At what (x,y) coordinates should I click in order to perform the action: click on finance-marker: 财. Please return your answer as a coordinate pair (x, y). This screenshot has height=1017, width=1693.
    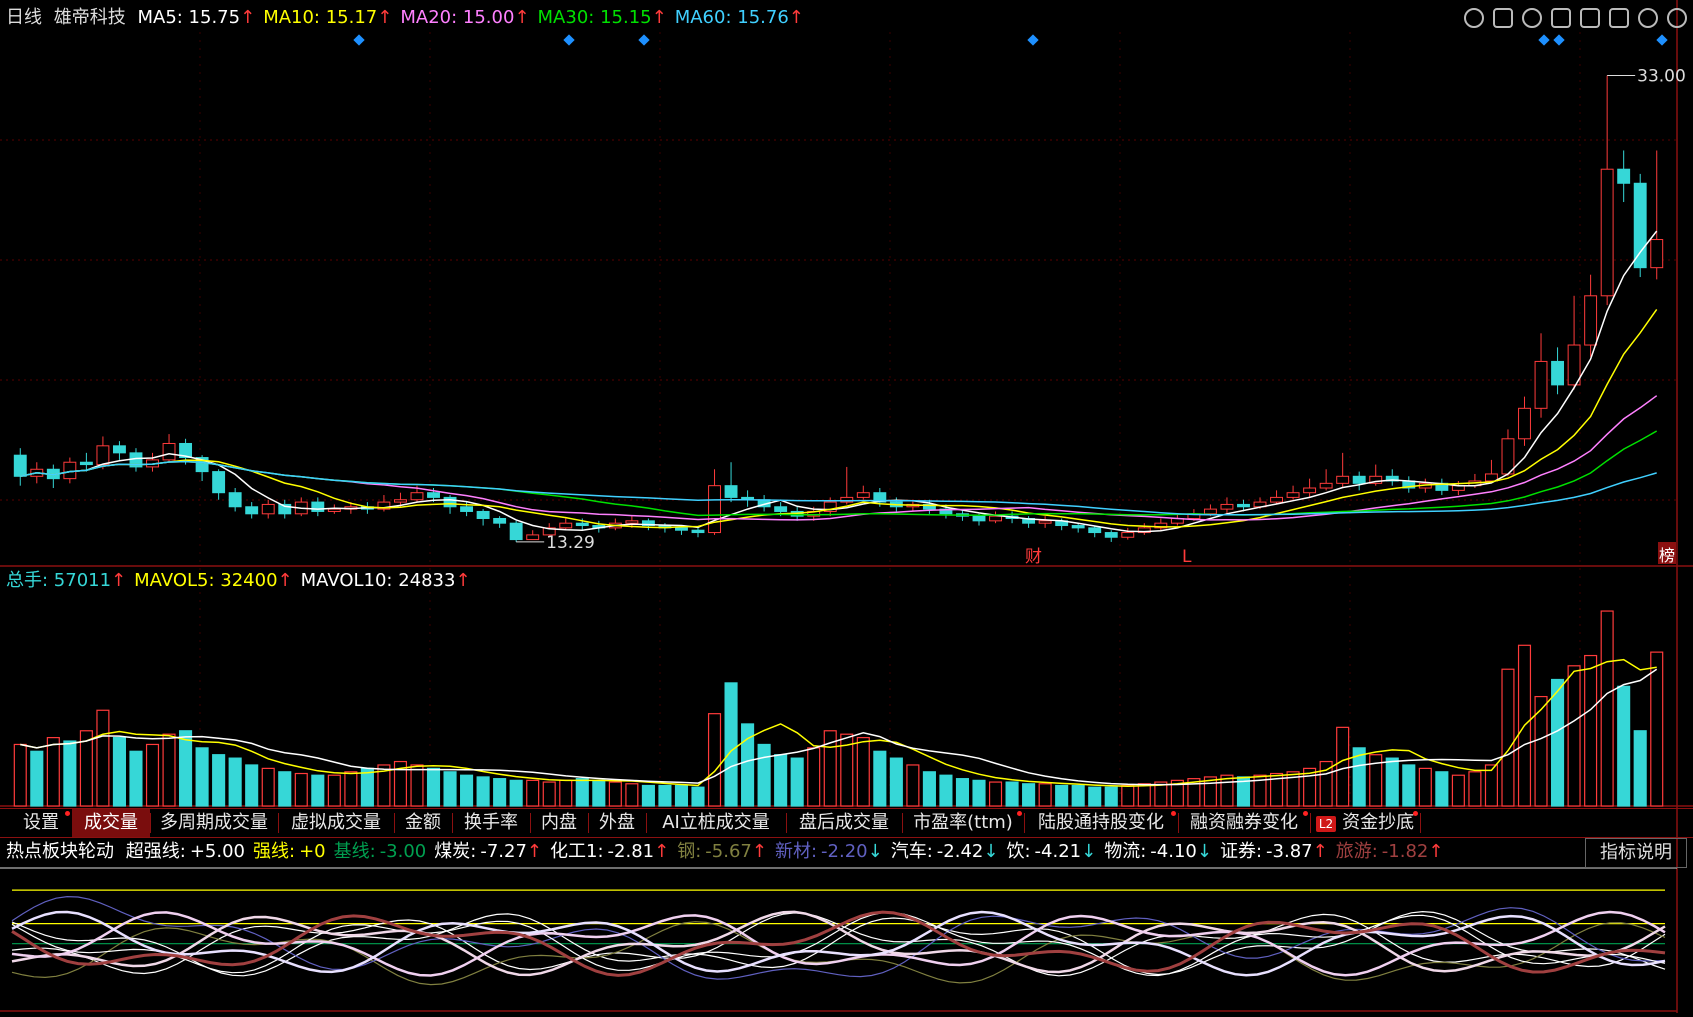
    Looking at the image, I should click on (1033, 557).